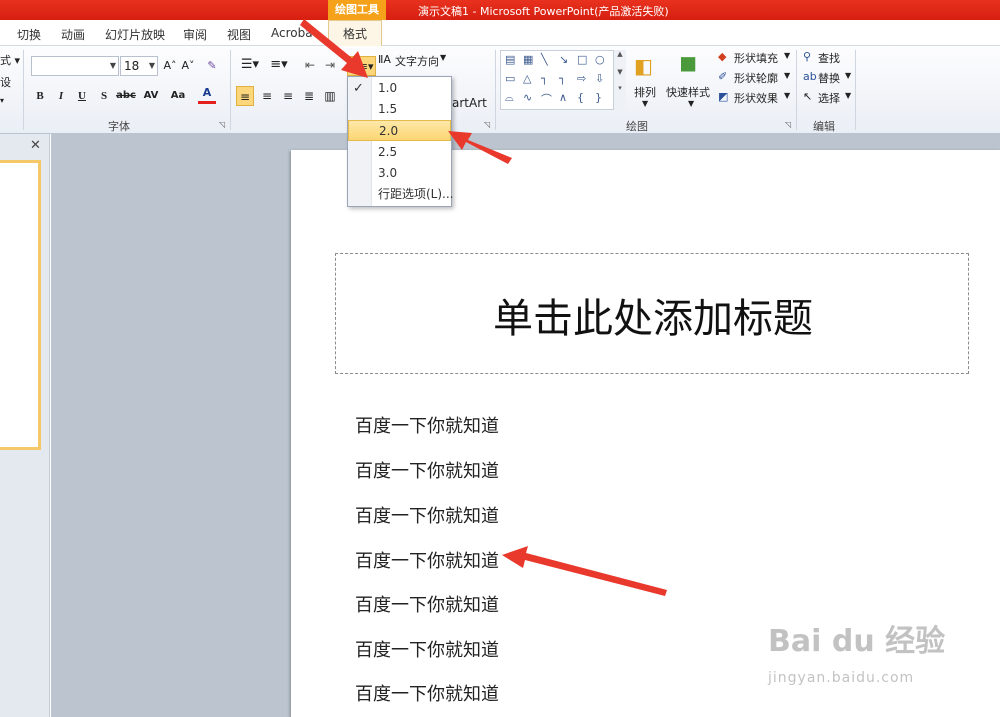  I want to click on watermark-url: jingyan.baidu.com, so click(841, 678).